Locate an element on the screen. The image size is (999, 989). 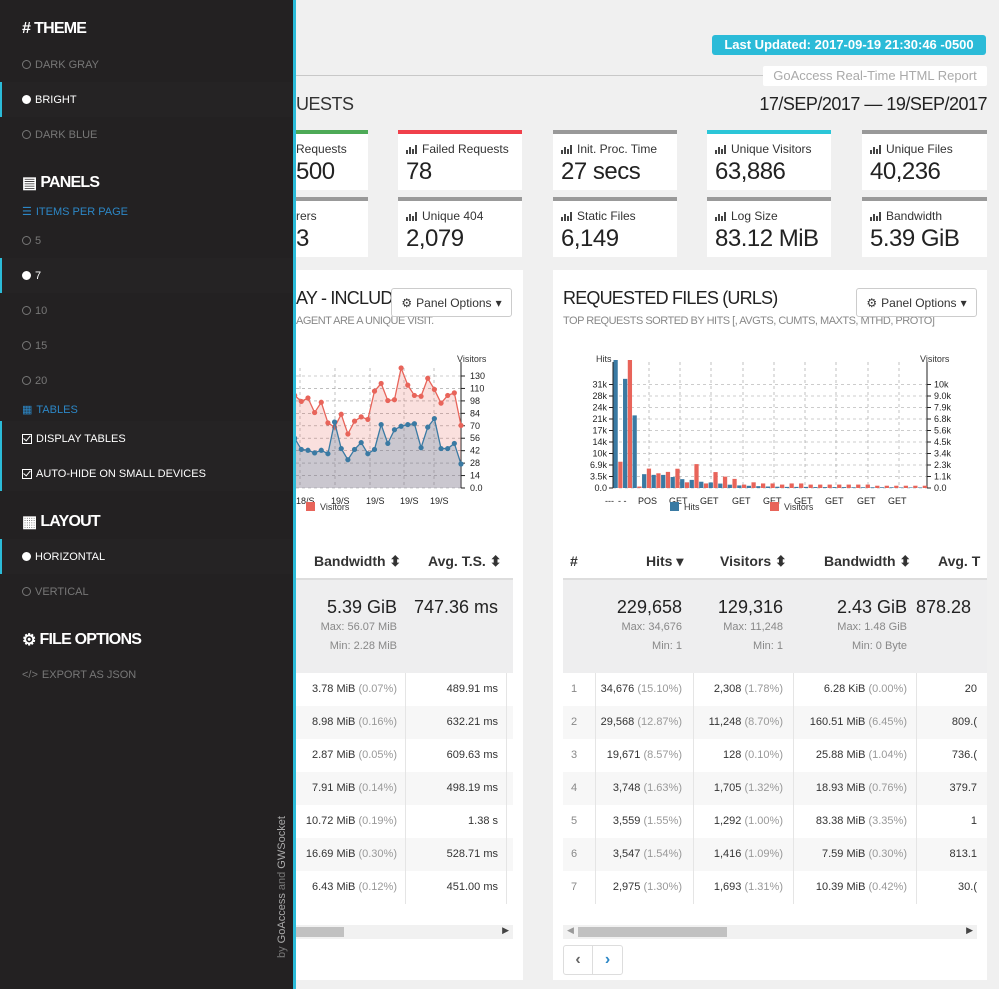
metric-card: Unique Files 40,236 is located at coordinates (924, 160).